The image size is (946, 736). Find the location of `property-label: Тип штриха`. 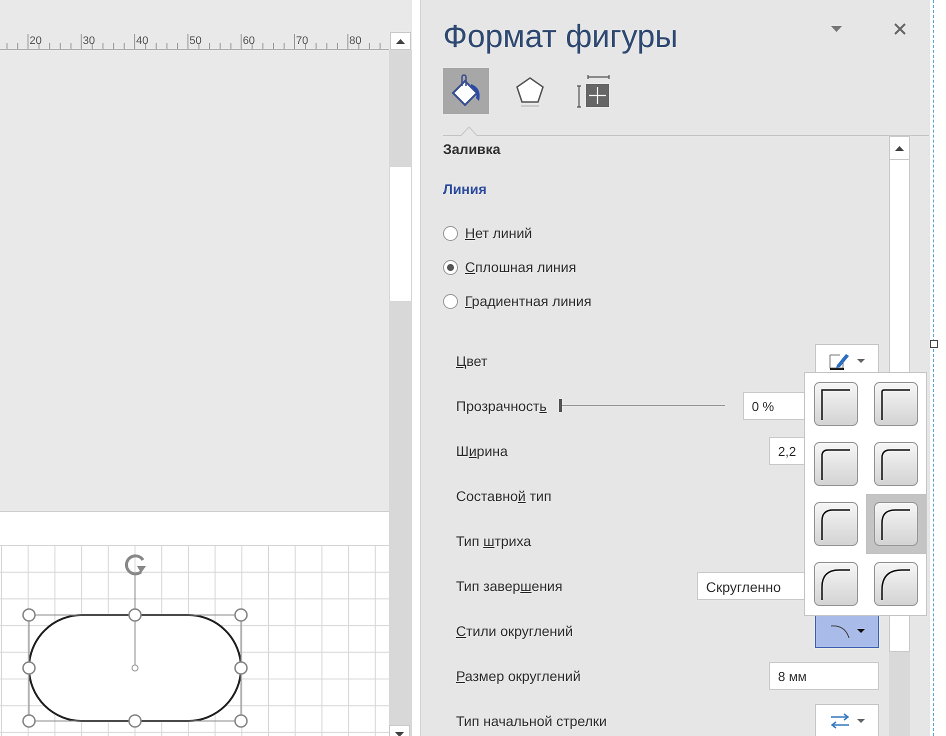

property-label: Тип штриха is located at coordinates (494, 540).